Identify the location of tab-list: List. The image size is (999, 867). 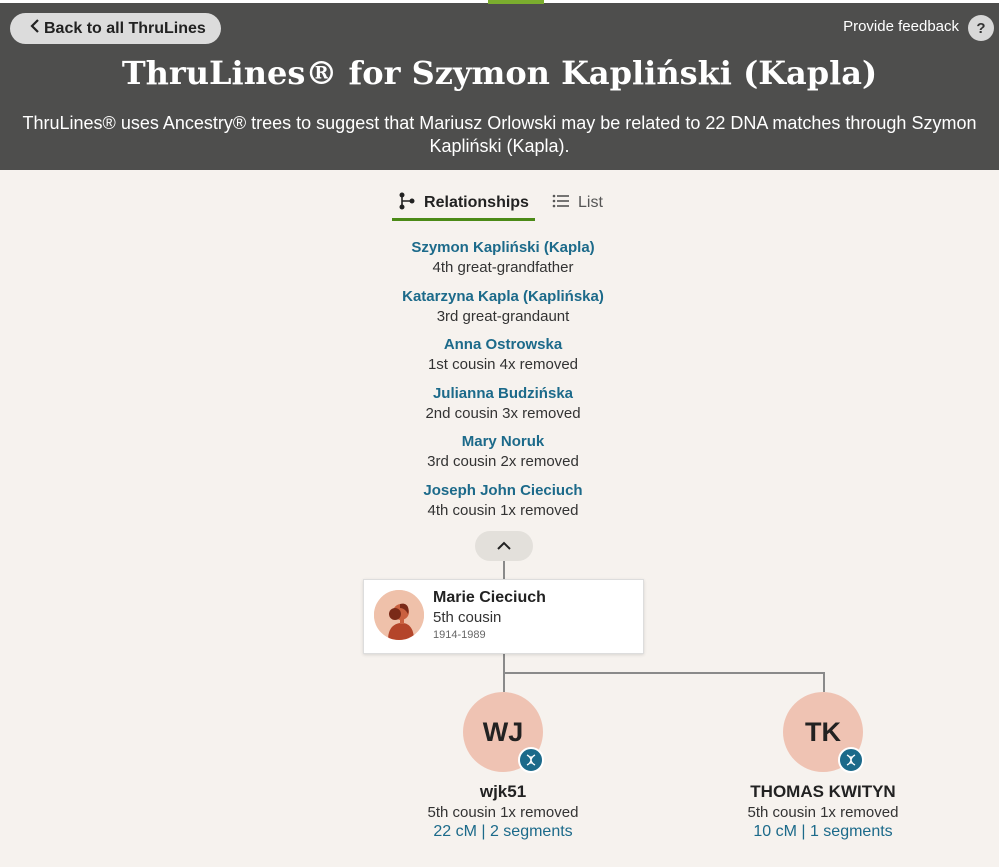
(587, 203).